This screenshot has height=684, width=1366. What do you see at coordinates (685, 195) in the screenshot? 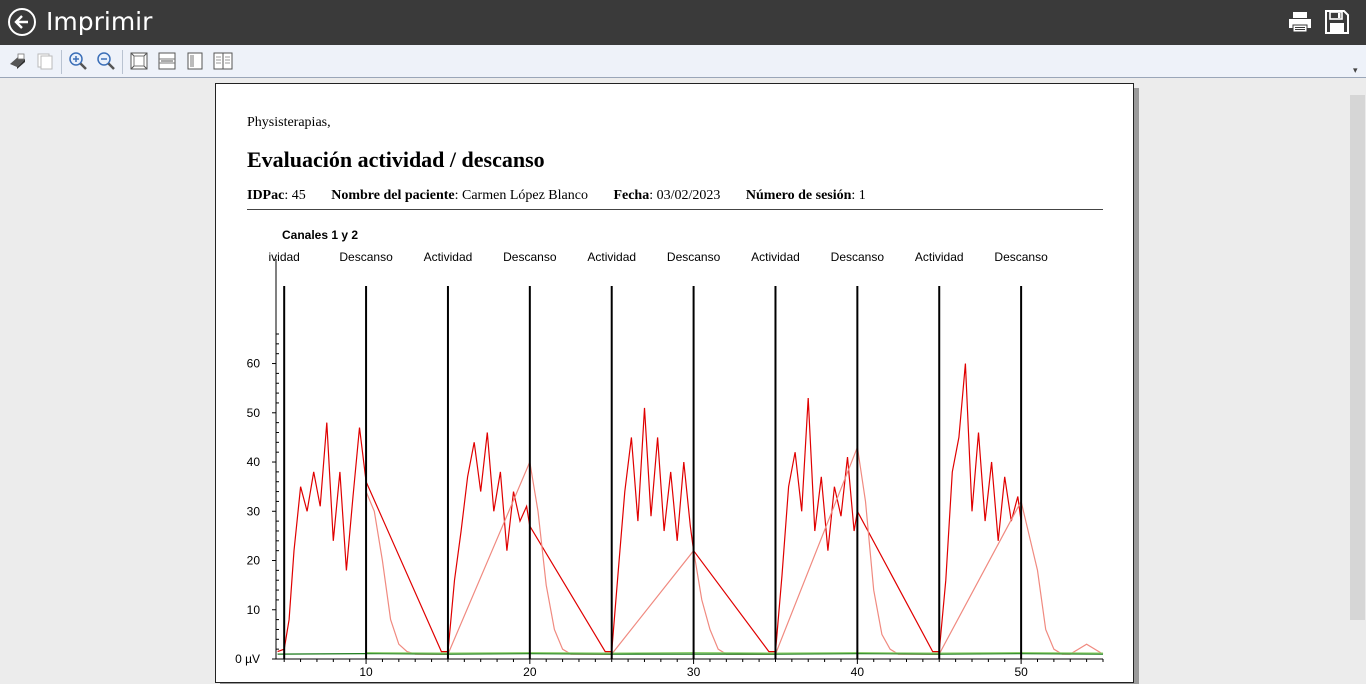
I see `date-value: : 03/02/2023` at bounding box center [685, 195].